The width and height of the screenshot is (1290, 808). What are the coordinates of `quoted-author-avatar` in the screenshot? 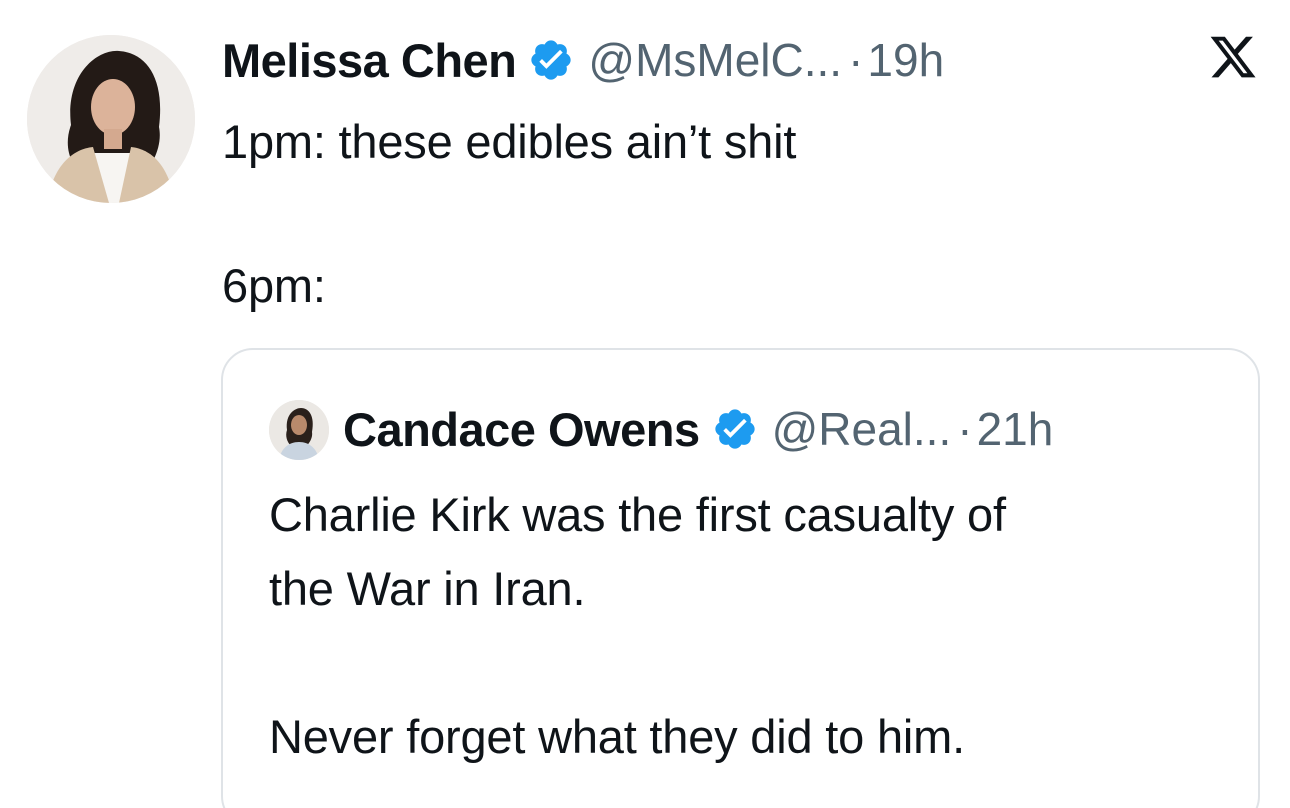 It's located at (299, 430).